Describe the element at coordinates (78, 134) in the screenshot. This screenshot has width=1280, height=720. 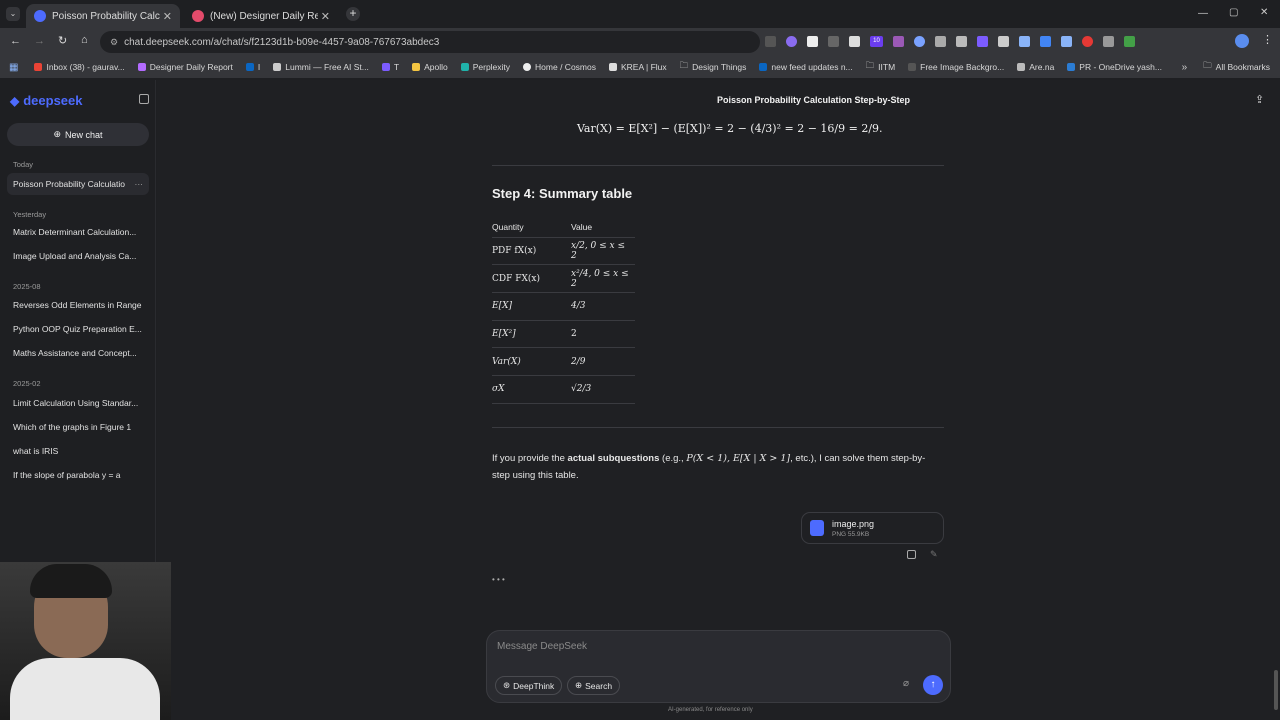
I see `new-chat-button: ⊕ New chat` at that location.